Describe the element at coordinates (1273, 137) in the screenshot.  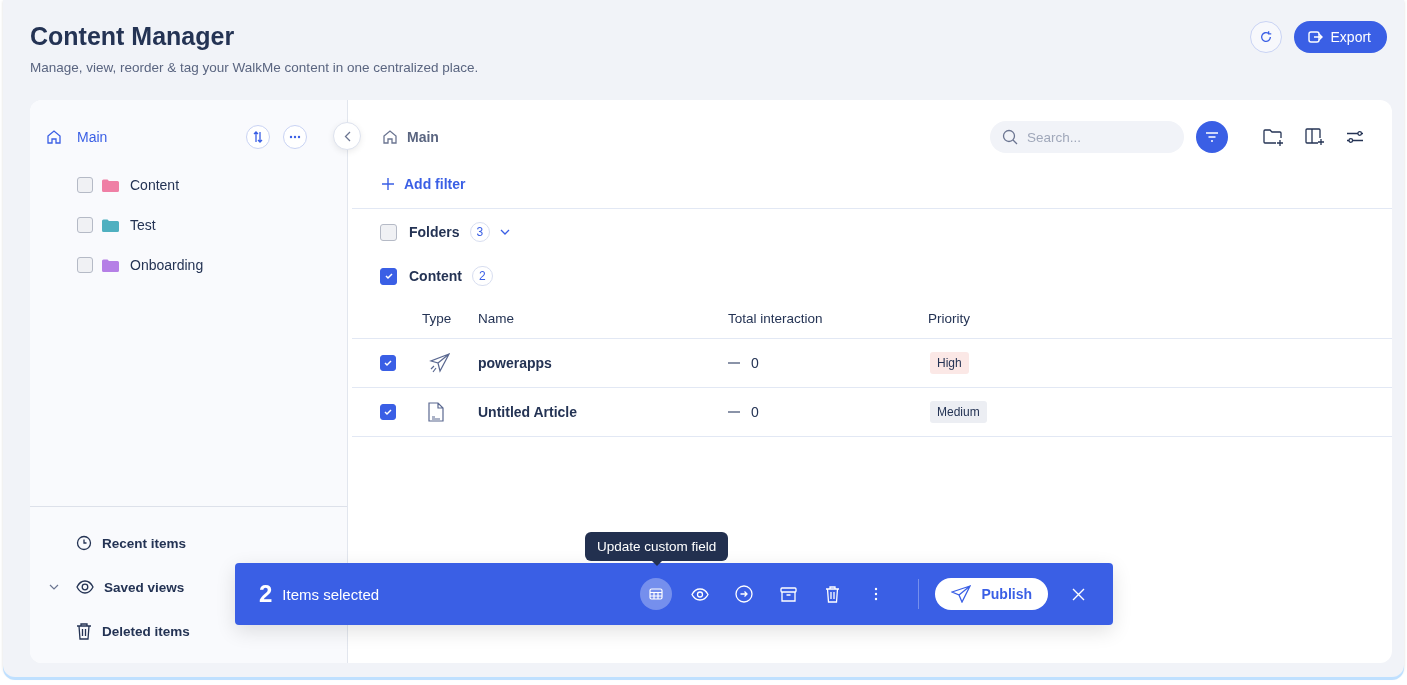
I see `new-folder-icon` at that location.